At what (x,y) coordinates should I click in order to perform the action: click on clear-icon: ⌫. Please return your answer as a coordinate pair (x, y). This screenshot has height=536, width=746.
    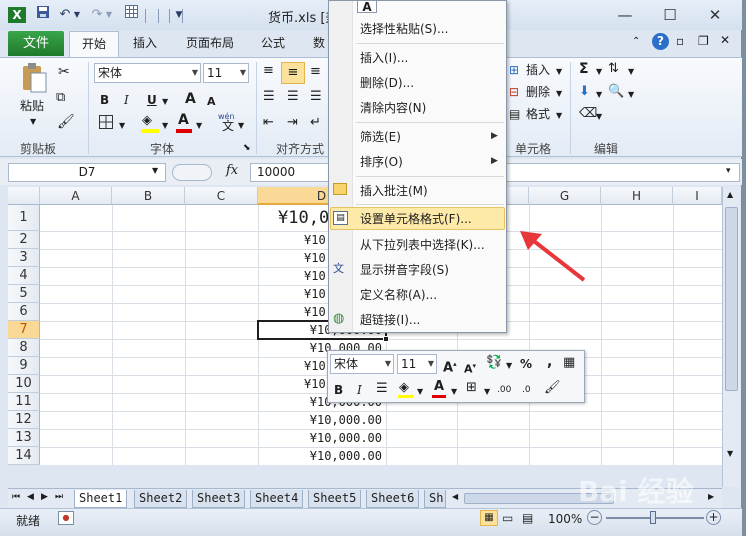
    Looking at the image, I should click on (588, 114).